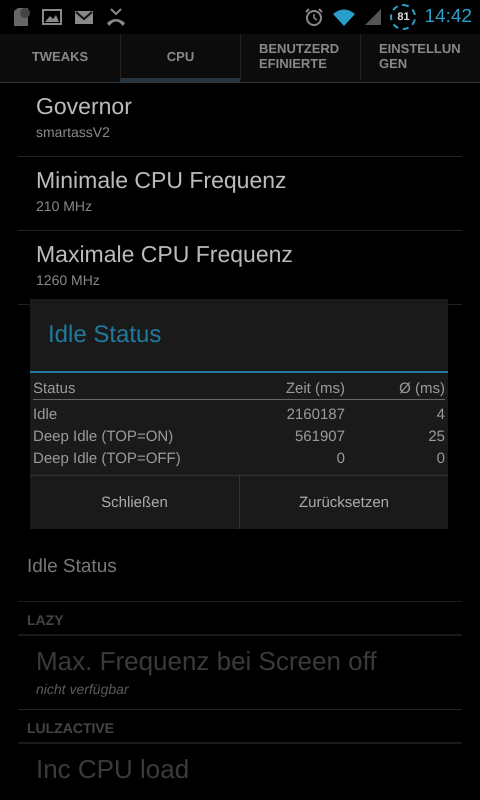  I want to click on setting-title: Idle Status, so click(72, 567).